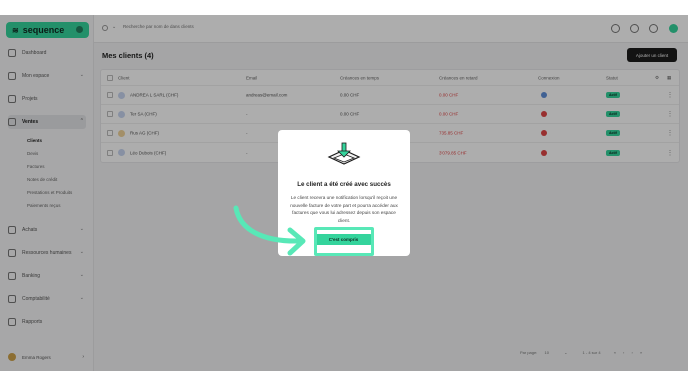 This screenshot has width=688, height=387. Describe the element at coordinates (344, 184) in the screenshot. I see `modal-title: Le client a été créé avec succès` at that location.